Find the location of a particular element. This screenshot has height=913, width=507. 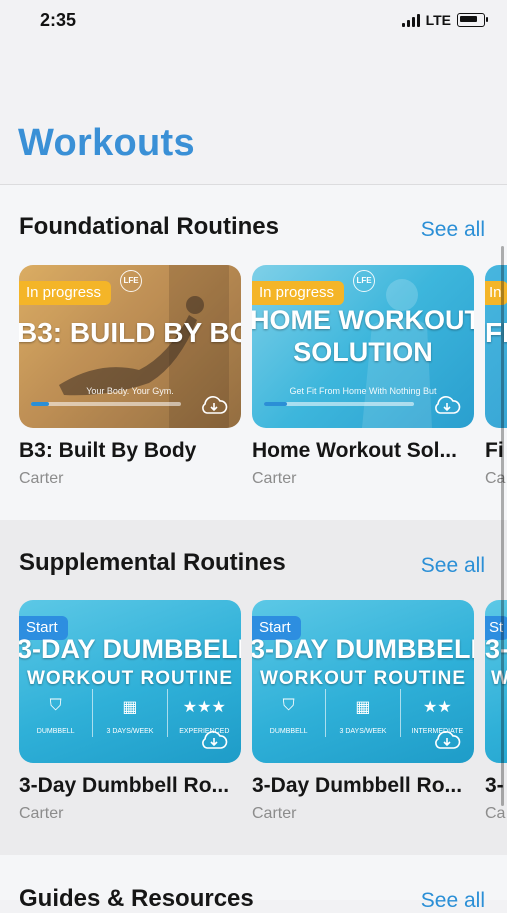

card-overlay-title-line2: W is located at coordinates (499, 678).